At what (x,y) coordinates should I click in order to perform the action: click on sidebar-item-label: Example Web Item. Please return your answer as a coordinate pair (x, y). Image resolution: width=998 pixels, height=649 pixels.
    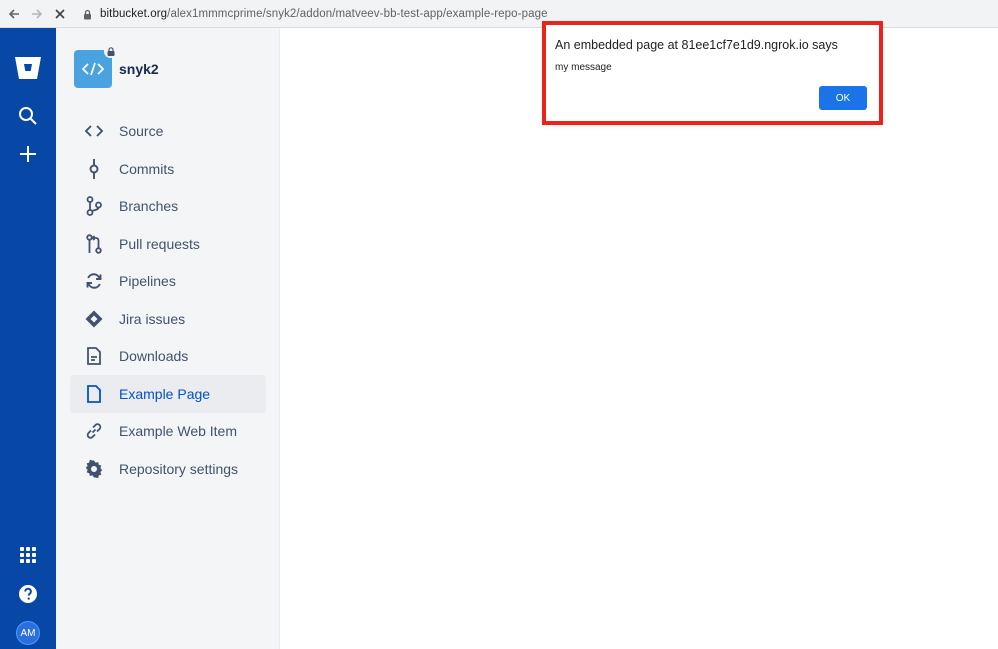
    Looking at the image, I should click on (178, 431).